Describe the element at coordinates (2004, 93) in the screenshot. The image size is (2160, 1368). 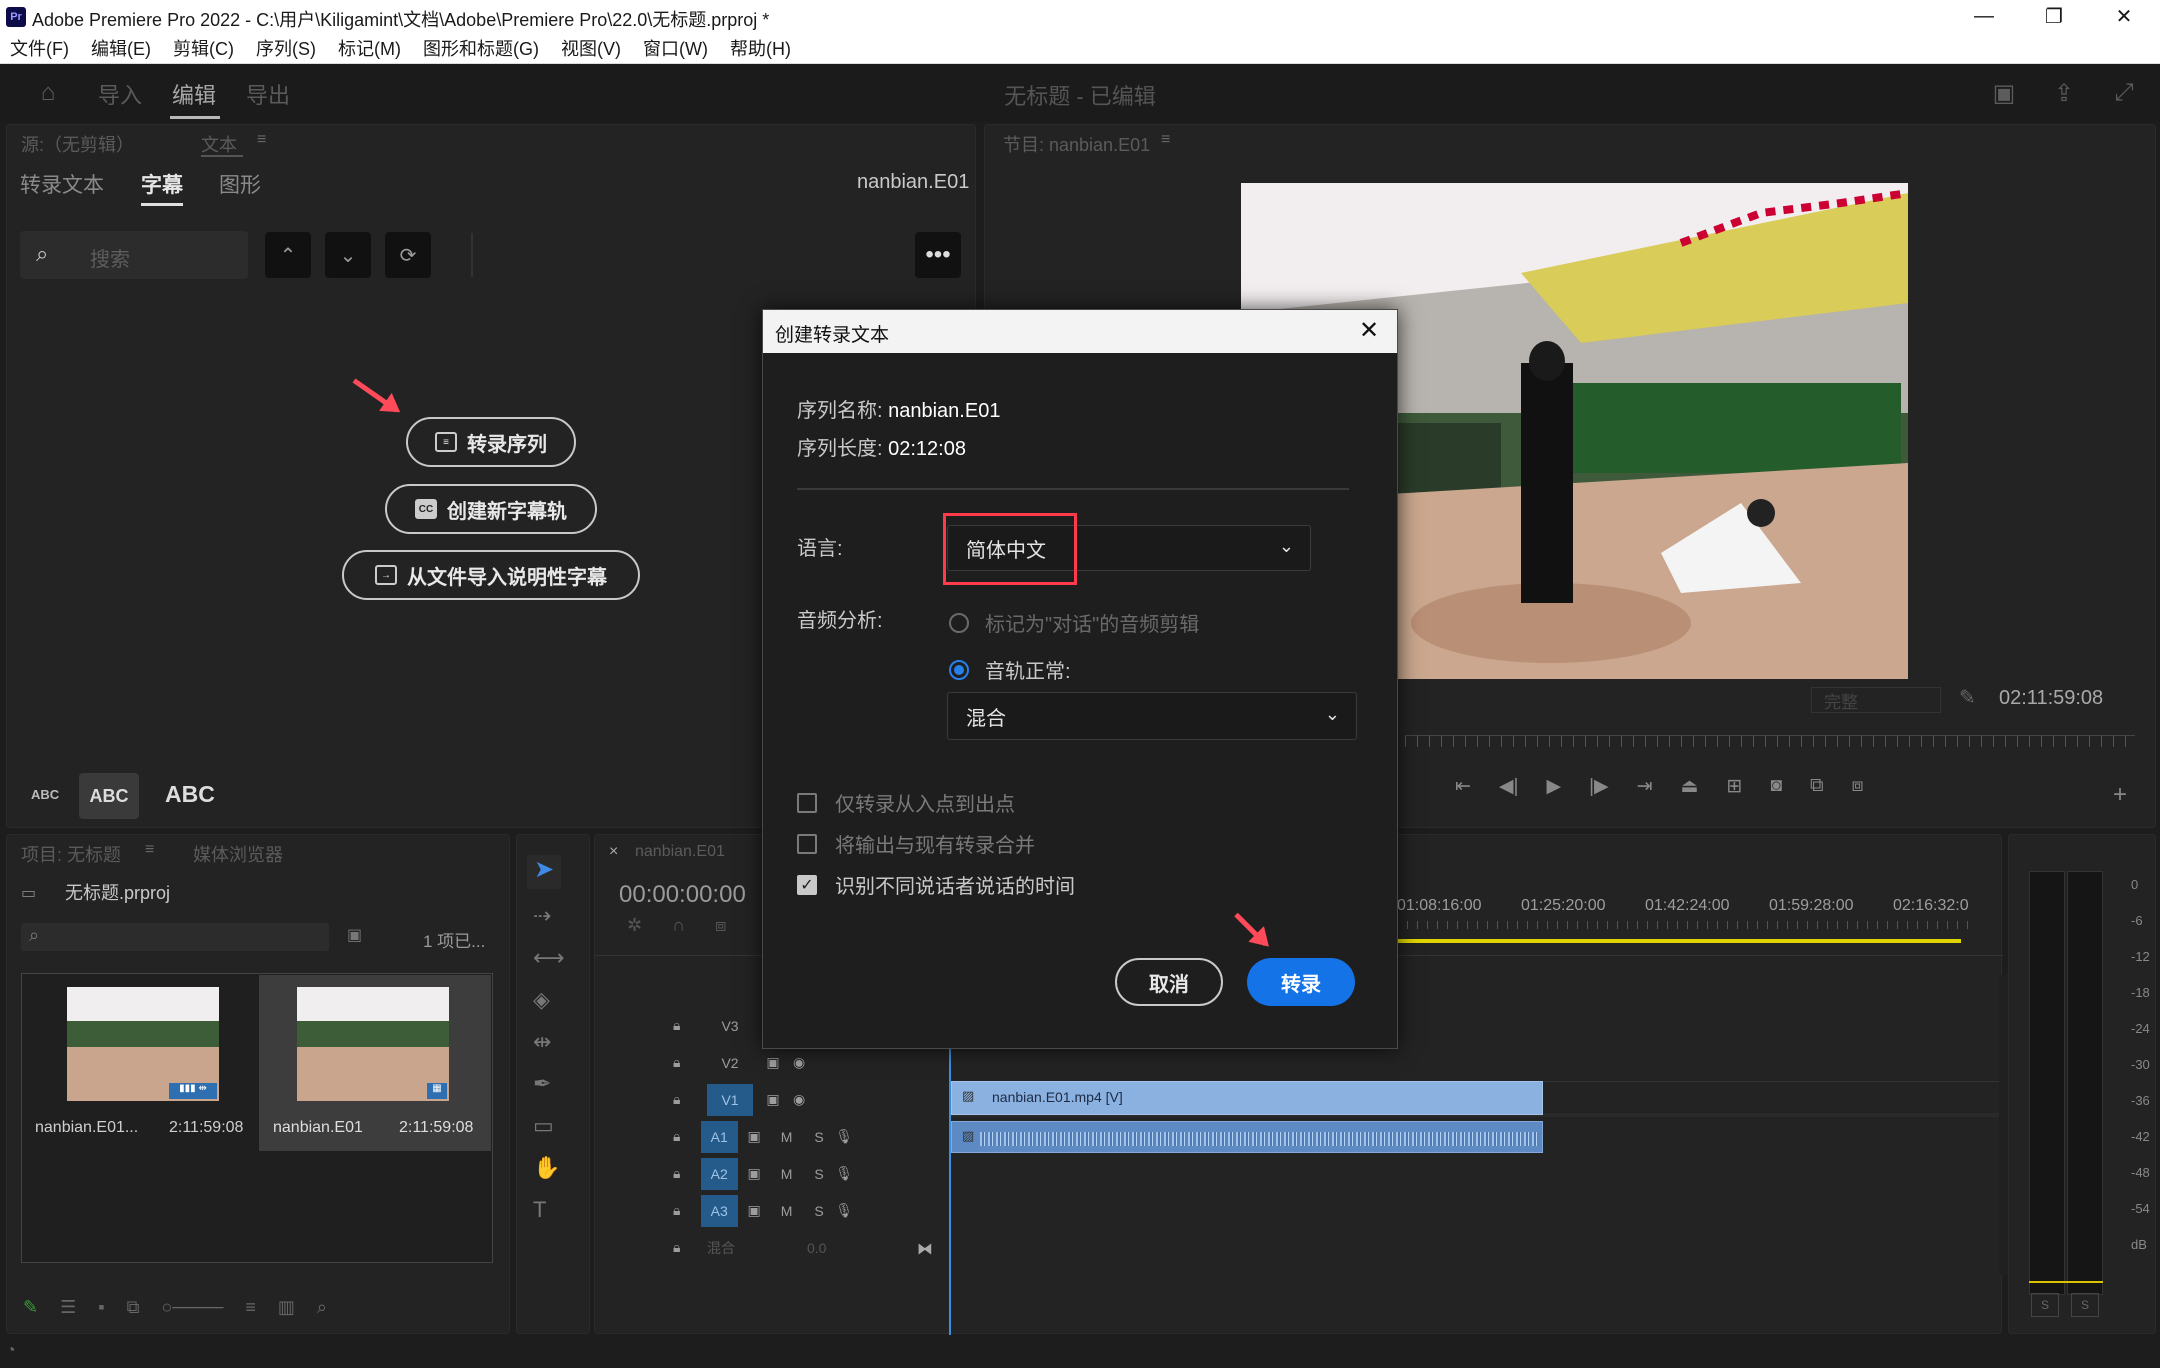
I see `quick-export-icon: ▣` at that location.